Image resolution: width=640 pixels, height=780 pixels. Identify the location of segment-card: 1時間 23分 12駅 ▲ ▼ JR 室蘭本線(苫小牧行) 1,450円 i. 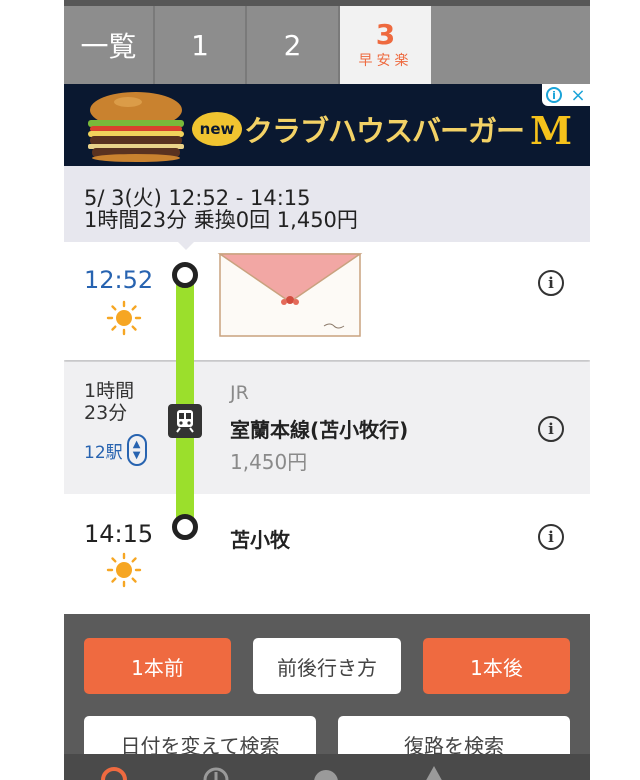
(327, 428).